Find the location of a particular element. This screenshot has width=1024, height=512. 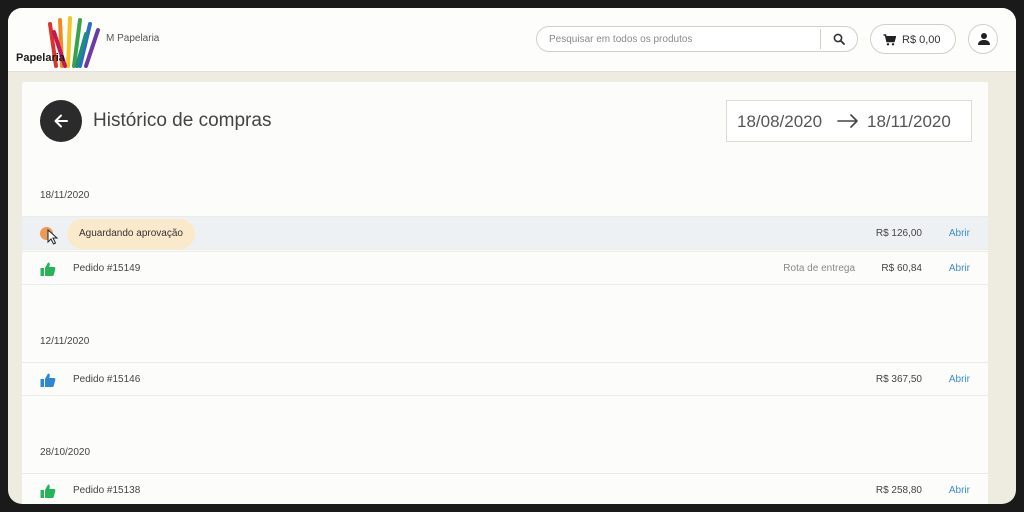

group-date: 18/11/2020 is located at coordinates (65, 195).